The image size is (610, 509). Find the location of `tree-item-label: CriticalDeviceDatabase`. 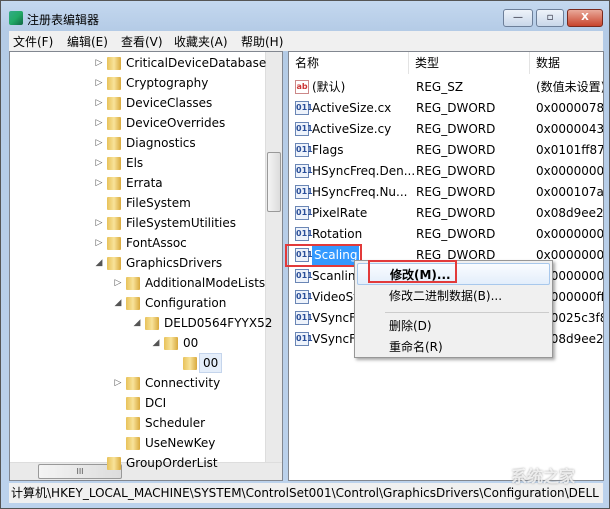

tree-item-label: CriticalDeviceDatabase is located at coordinates (196, 63).